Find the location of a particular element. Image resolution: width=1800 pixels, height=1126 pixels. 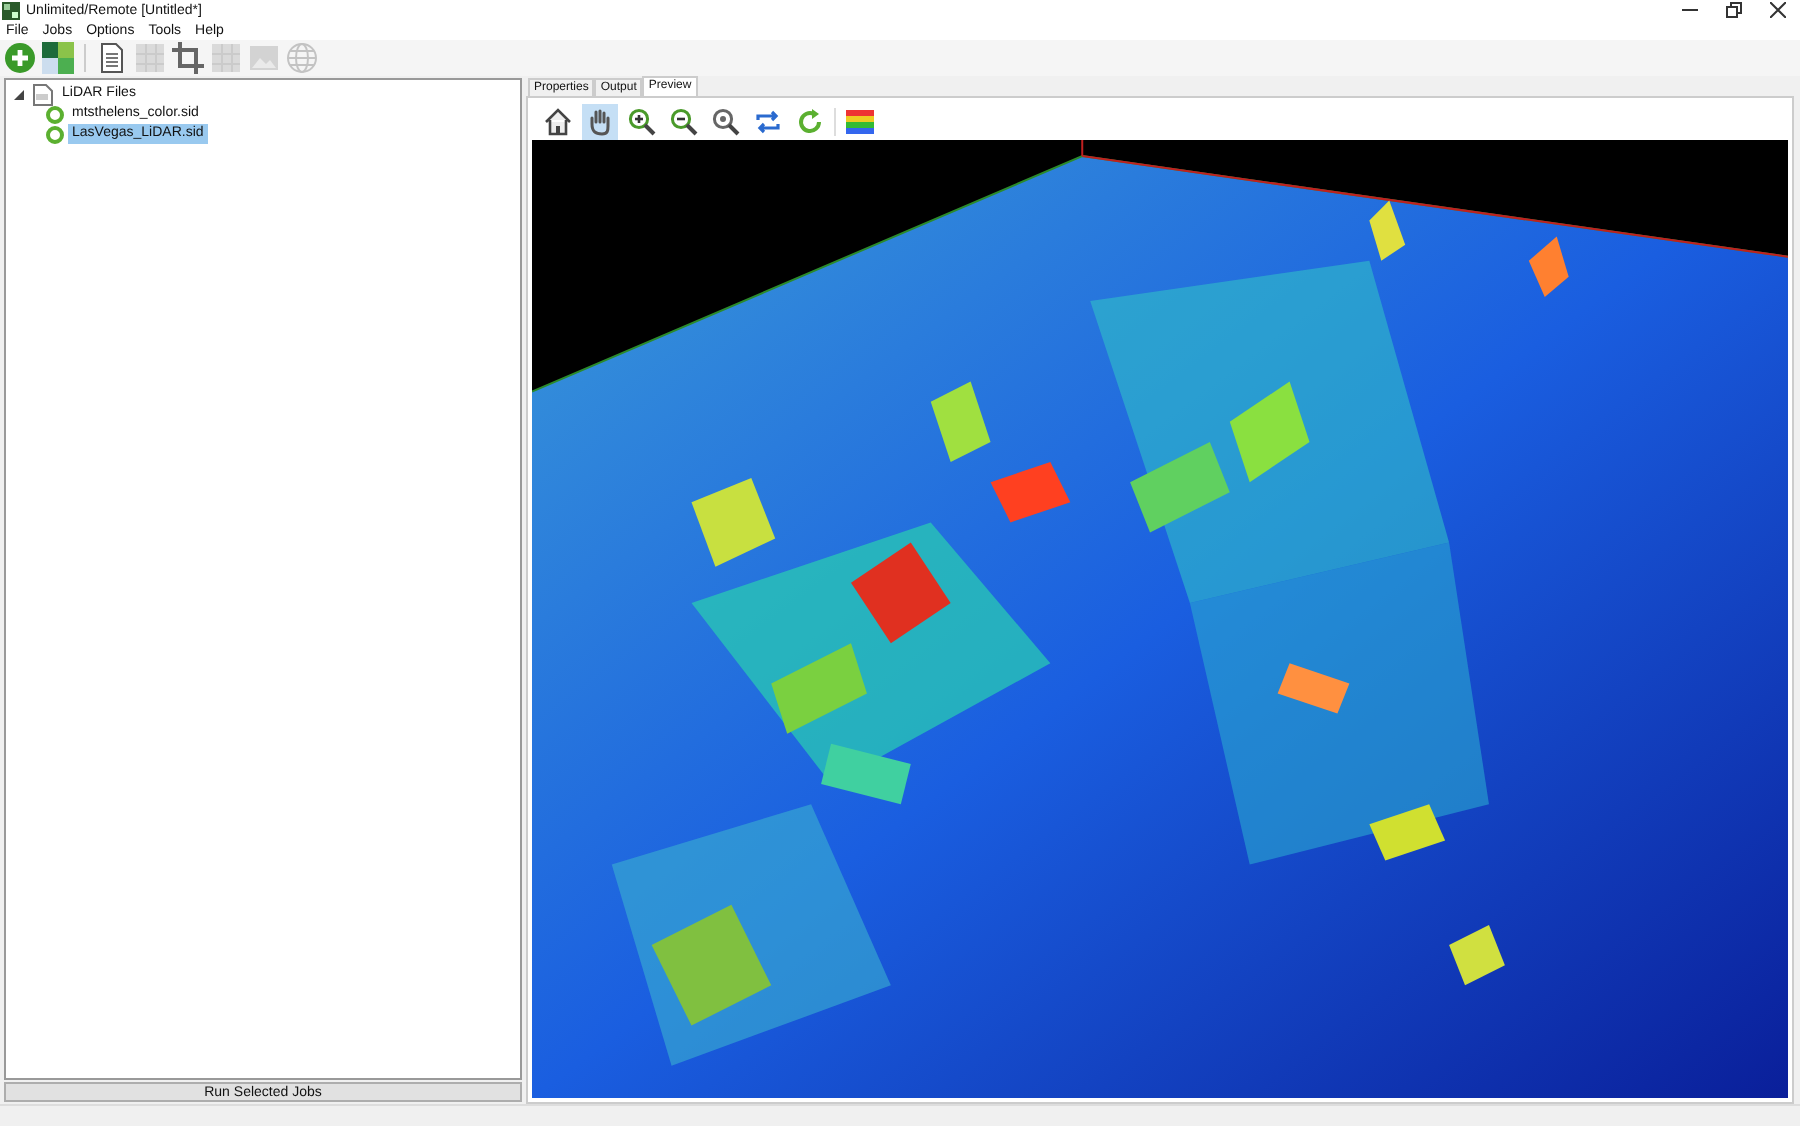

app-icon is located at coordinates (11, 10).